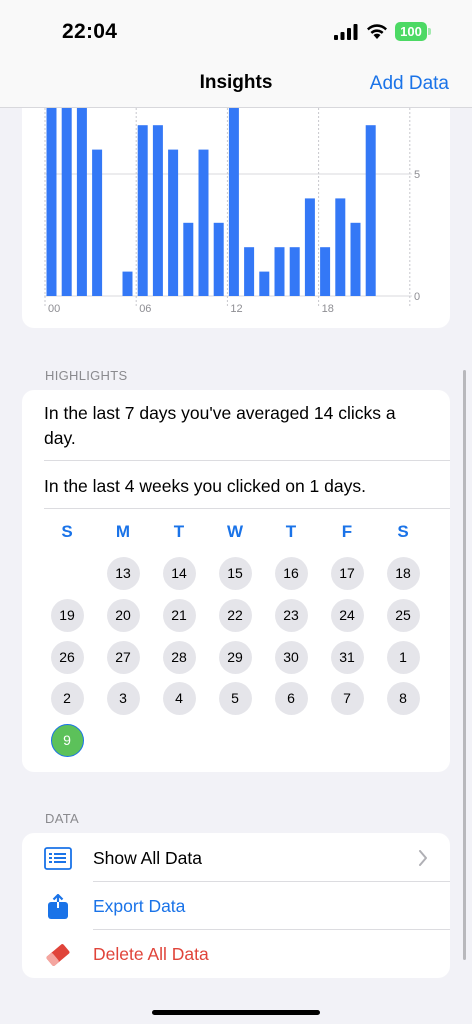  I want to click on calendar-day-today: 9, so click(67, 740).